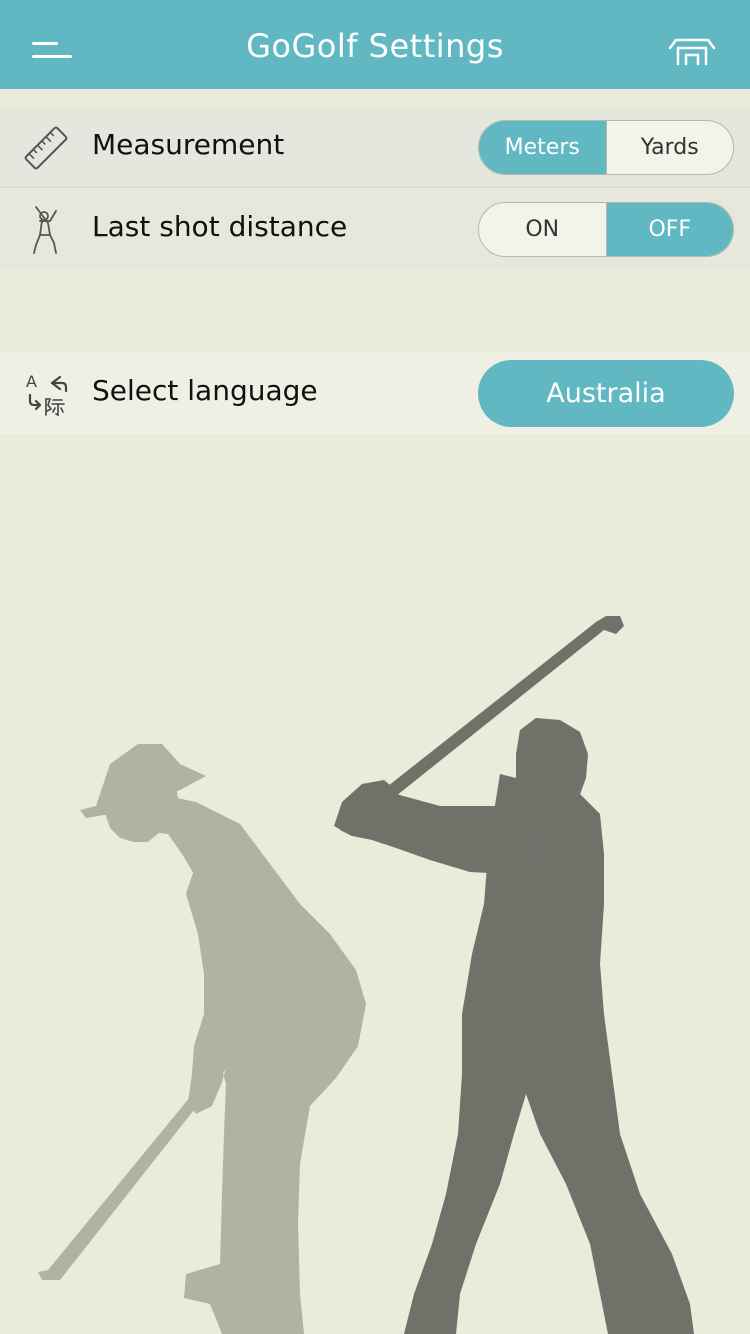  I want to click on ruler-icon, so click(46, 148).